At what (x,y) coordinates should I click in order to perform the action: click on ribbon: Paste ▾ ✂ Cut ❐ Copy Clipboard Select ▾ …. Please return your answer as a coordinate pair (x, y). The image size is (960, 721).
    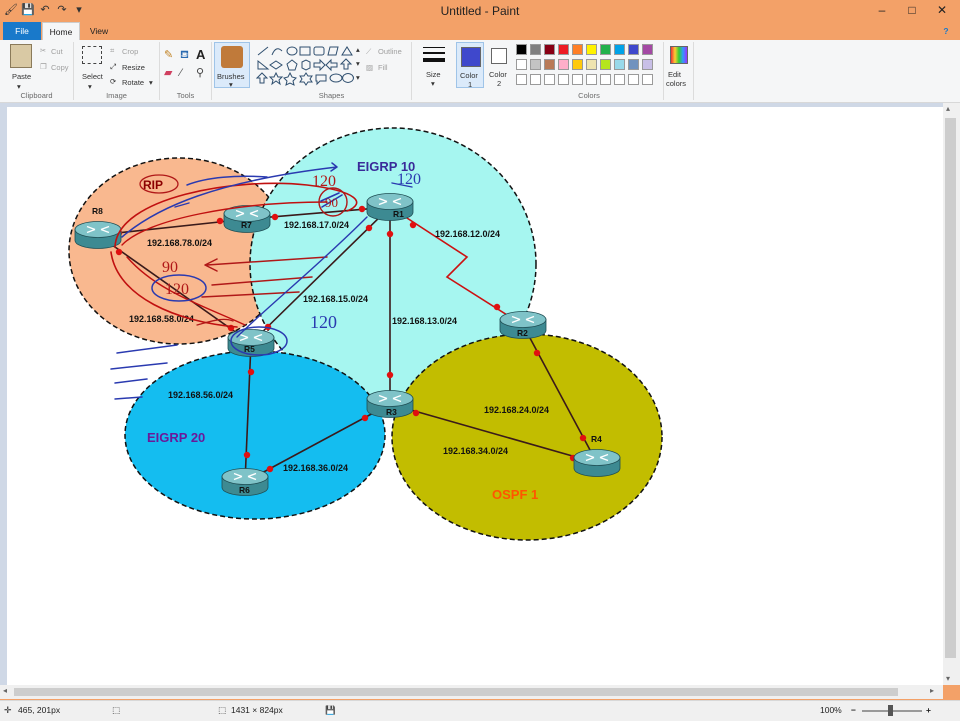
    Looking at the image, I should click on (480, 71).